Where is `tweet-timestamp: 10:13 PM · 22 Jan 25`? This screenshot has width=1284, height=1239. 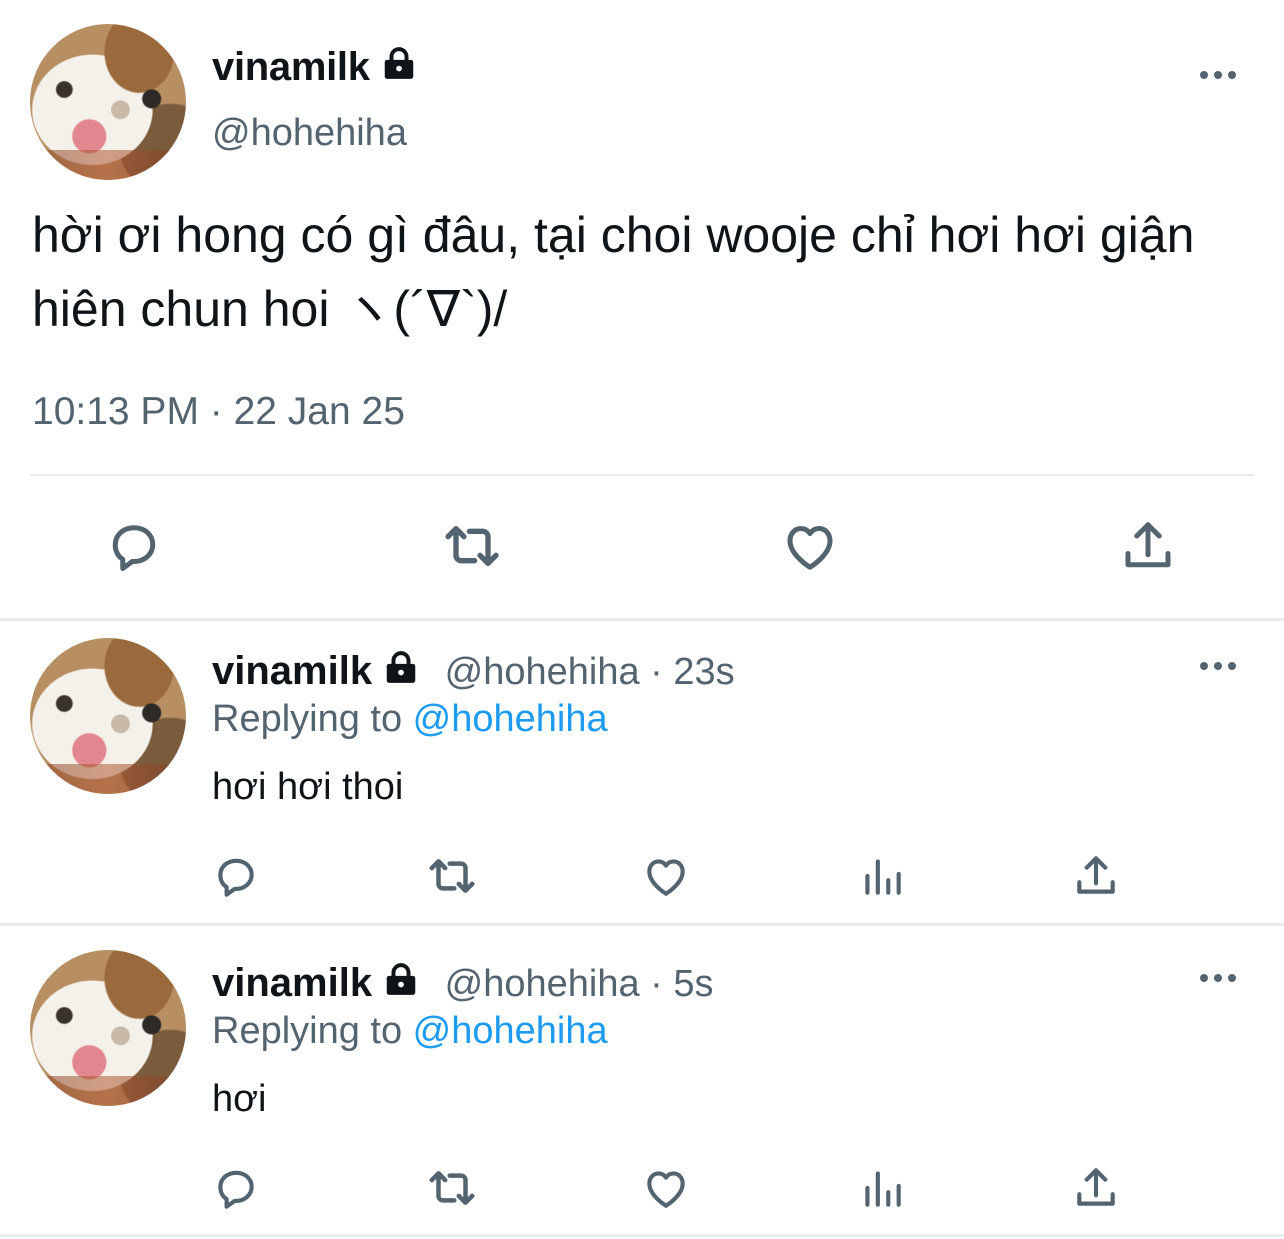 tweet-timestamp: 10:13 PM · 22 Jan 25 is located at coordinates (218, 412).